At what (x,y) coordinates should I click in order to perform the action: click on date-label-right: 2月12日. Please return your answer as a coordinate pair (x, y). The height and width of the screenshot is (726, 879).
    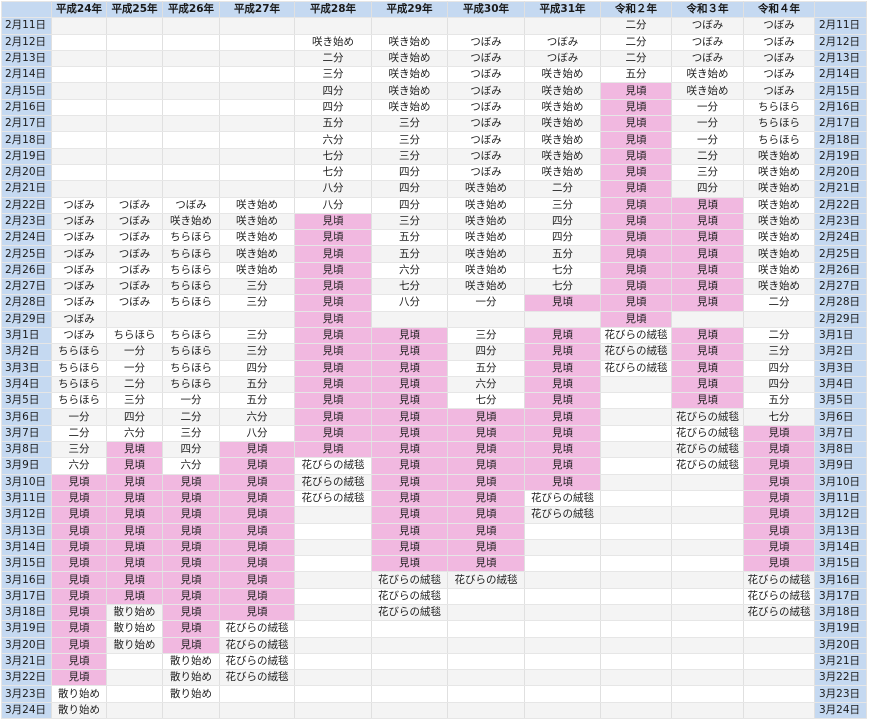
    Looking at the image, I should click on (840, 42).